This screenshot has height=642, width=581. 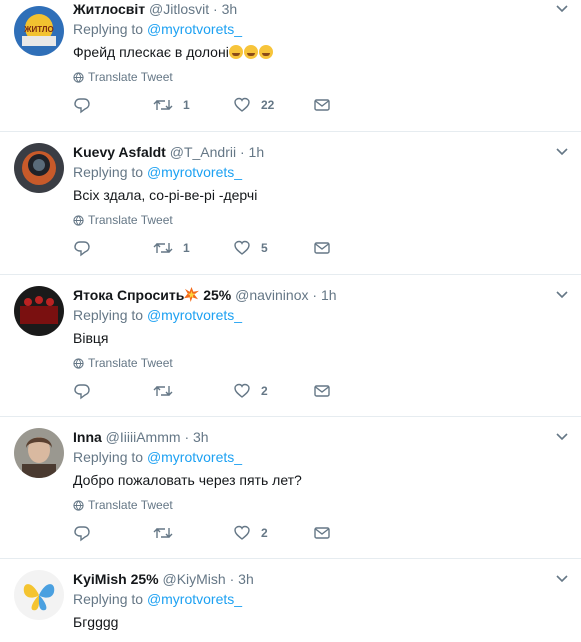 I want to click on explosion-emoji-icon, so click(x=192, y=294).